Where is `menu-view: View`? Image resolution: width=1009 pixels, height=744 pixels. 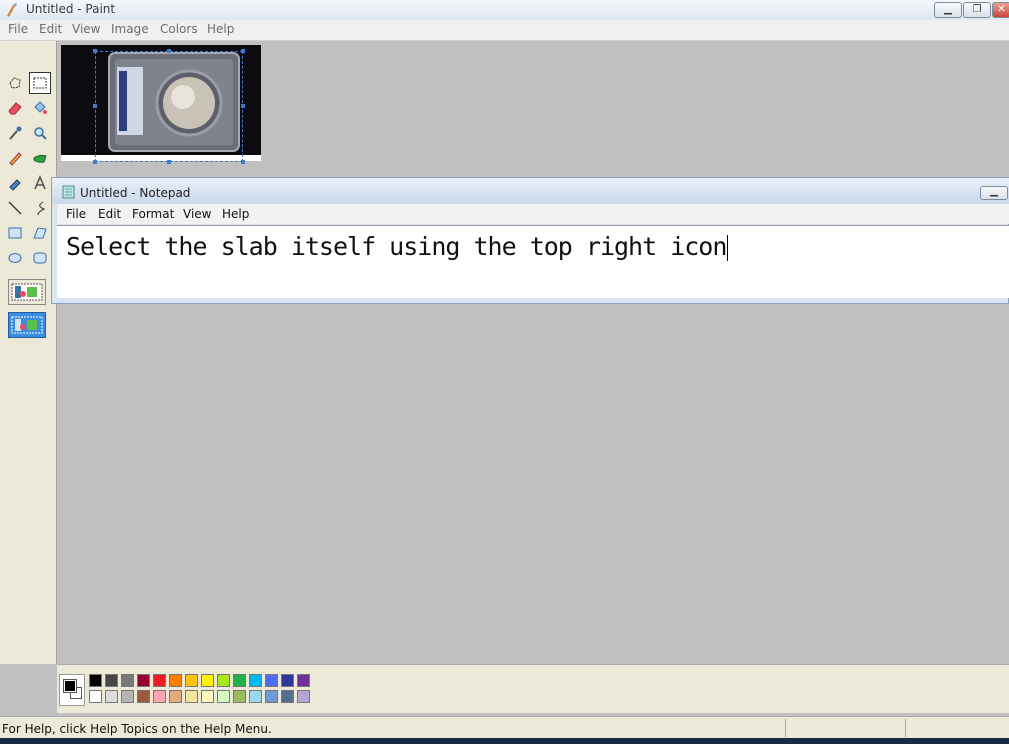 menu-view: View is located at coordinates (86, 29).